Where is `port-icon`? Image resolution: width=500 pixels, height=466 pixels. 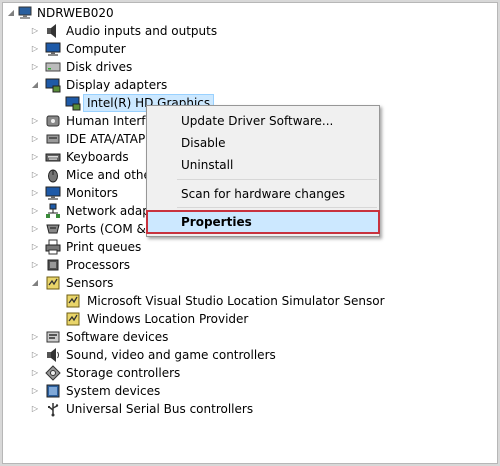
port-icon is located at coordinates (53, 229).